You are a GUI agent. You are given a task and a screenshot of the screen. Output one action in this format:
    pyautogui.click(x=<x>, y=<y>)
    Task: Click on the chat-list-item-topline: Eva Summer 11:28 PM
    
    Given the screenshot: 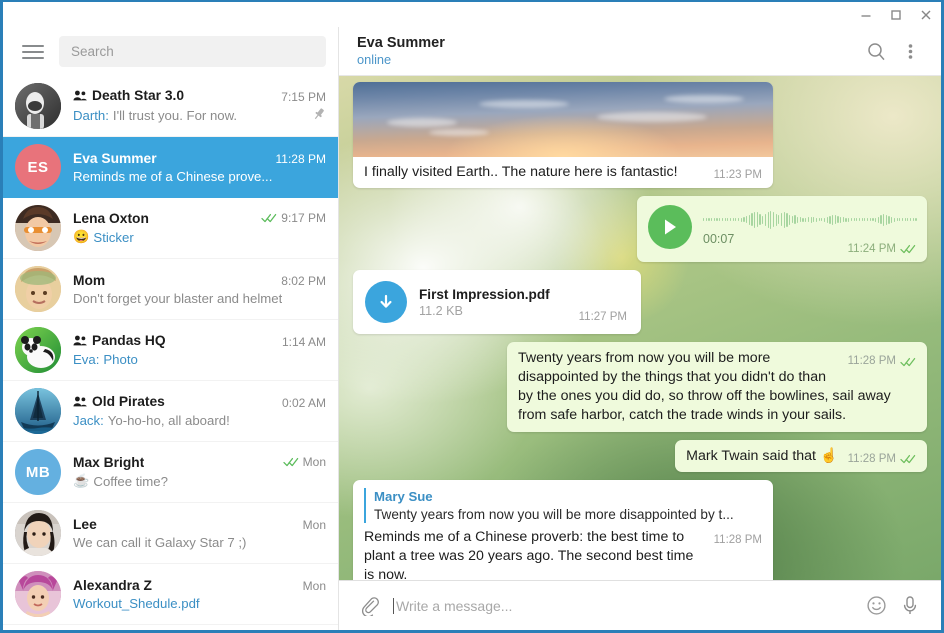 What is the action you would take?
    pyautogui.click(x=199, y=158)
    